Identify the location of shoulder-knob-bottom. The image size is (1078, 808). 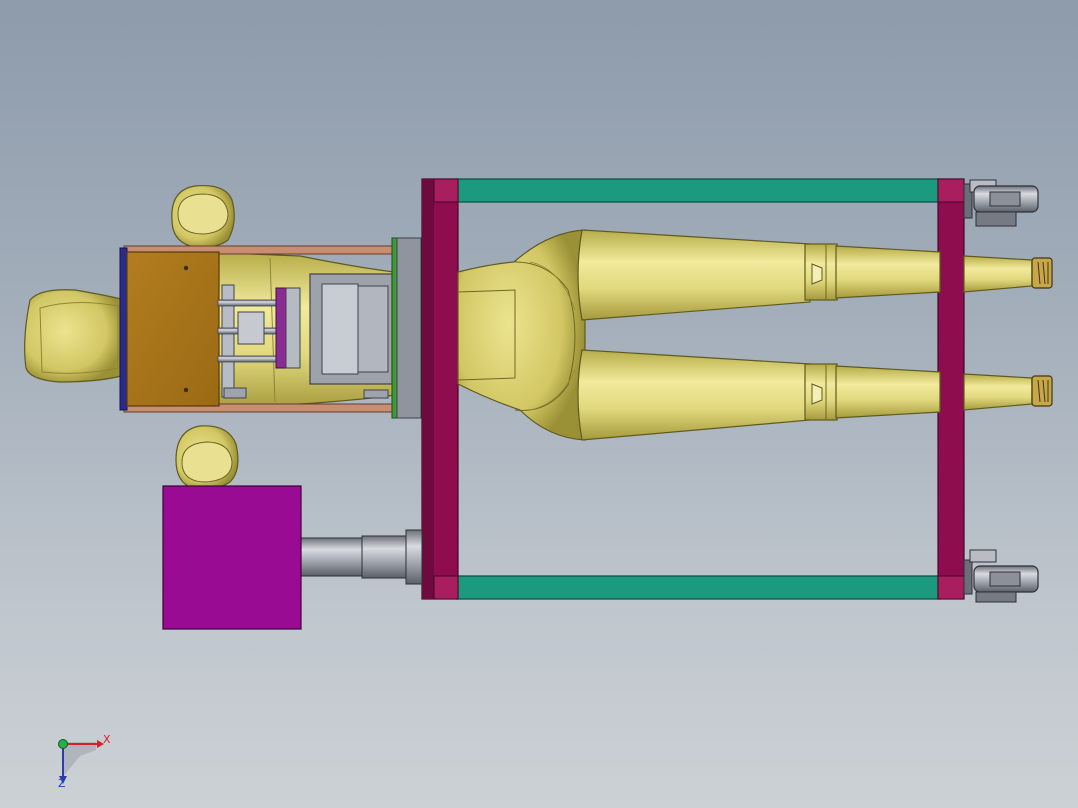
(207, 457).